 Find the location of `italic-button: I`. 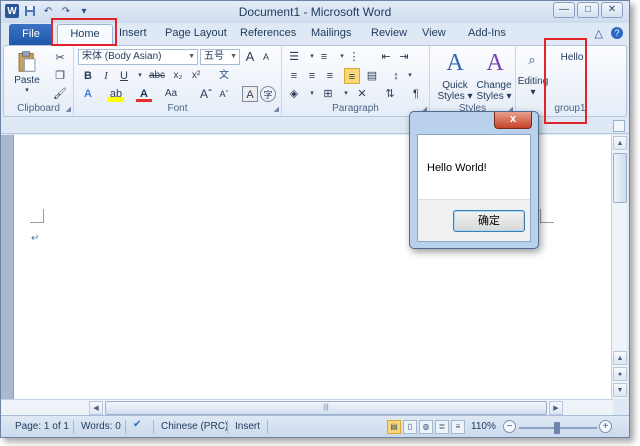

italic-button: I is located at coordinates (106, 76).